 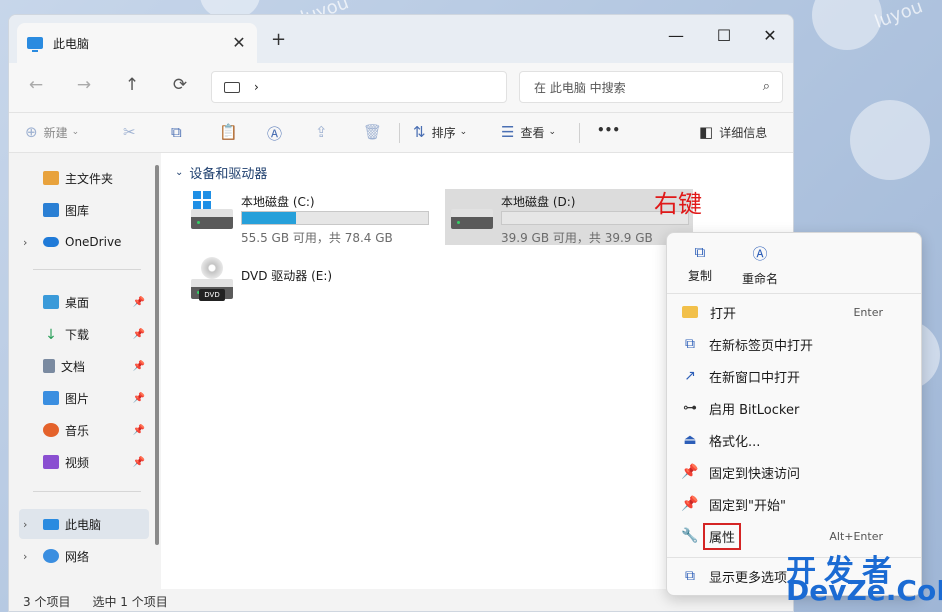 I want to click on sidebar-item-this-pc: › 此电脑, so click(x=84, y=524).